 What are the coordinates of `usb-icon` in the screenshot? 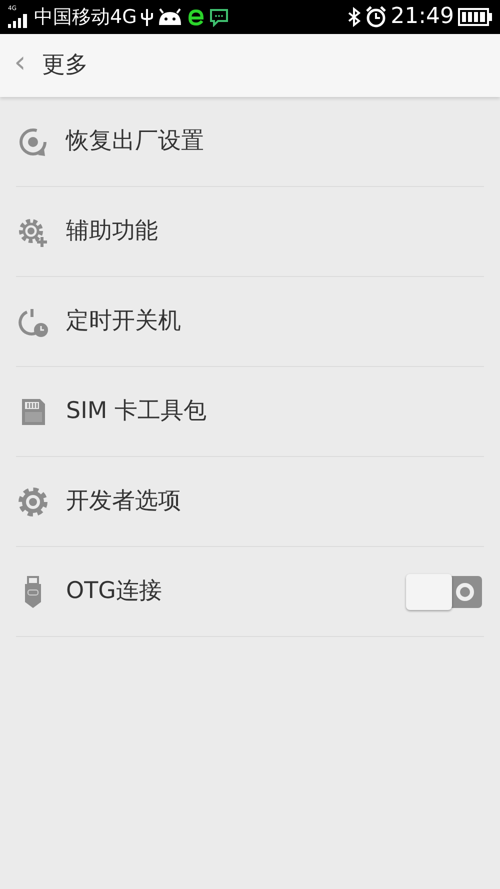 It's located at (146, 17).